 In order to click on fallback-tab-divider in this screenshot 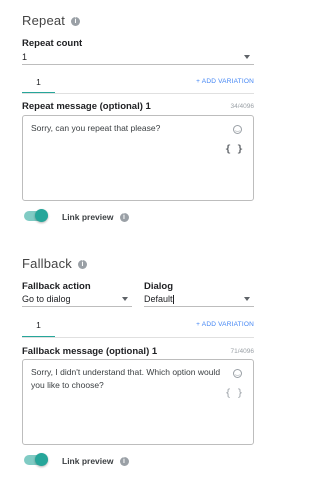, I will do `click(138, 337)`.